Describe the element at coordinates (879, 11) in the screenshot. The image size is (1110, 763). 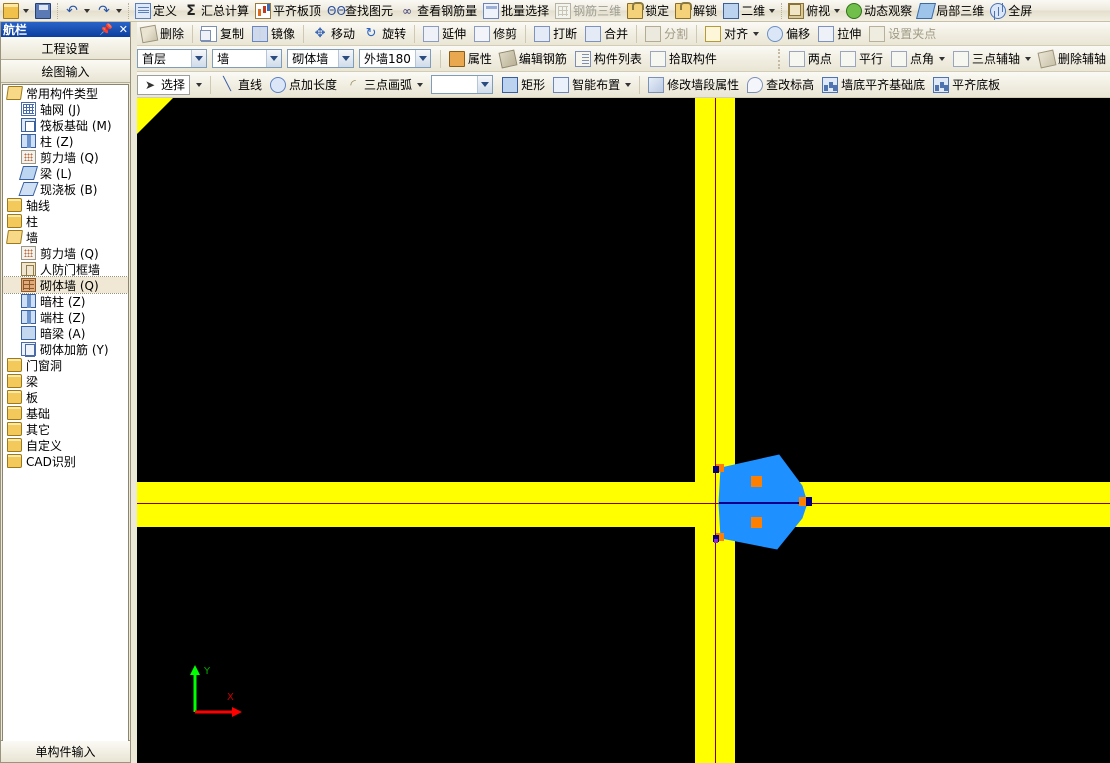
I see `dynamic-observe-button: 动态观察` at that location.